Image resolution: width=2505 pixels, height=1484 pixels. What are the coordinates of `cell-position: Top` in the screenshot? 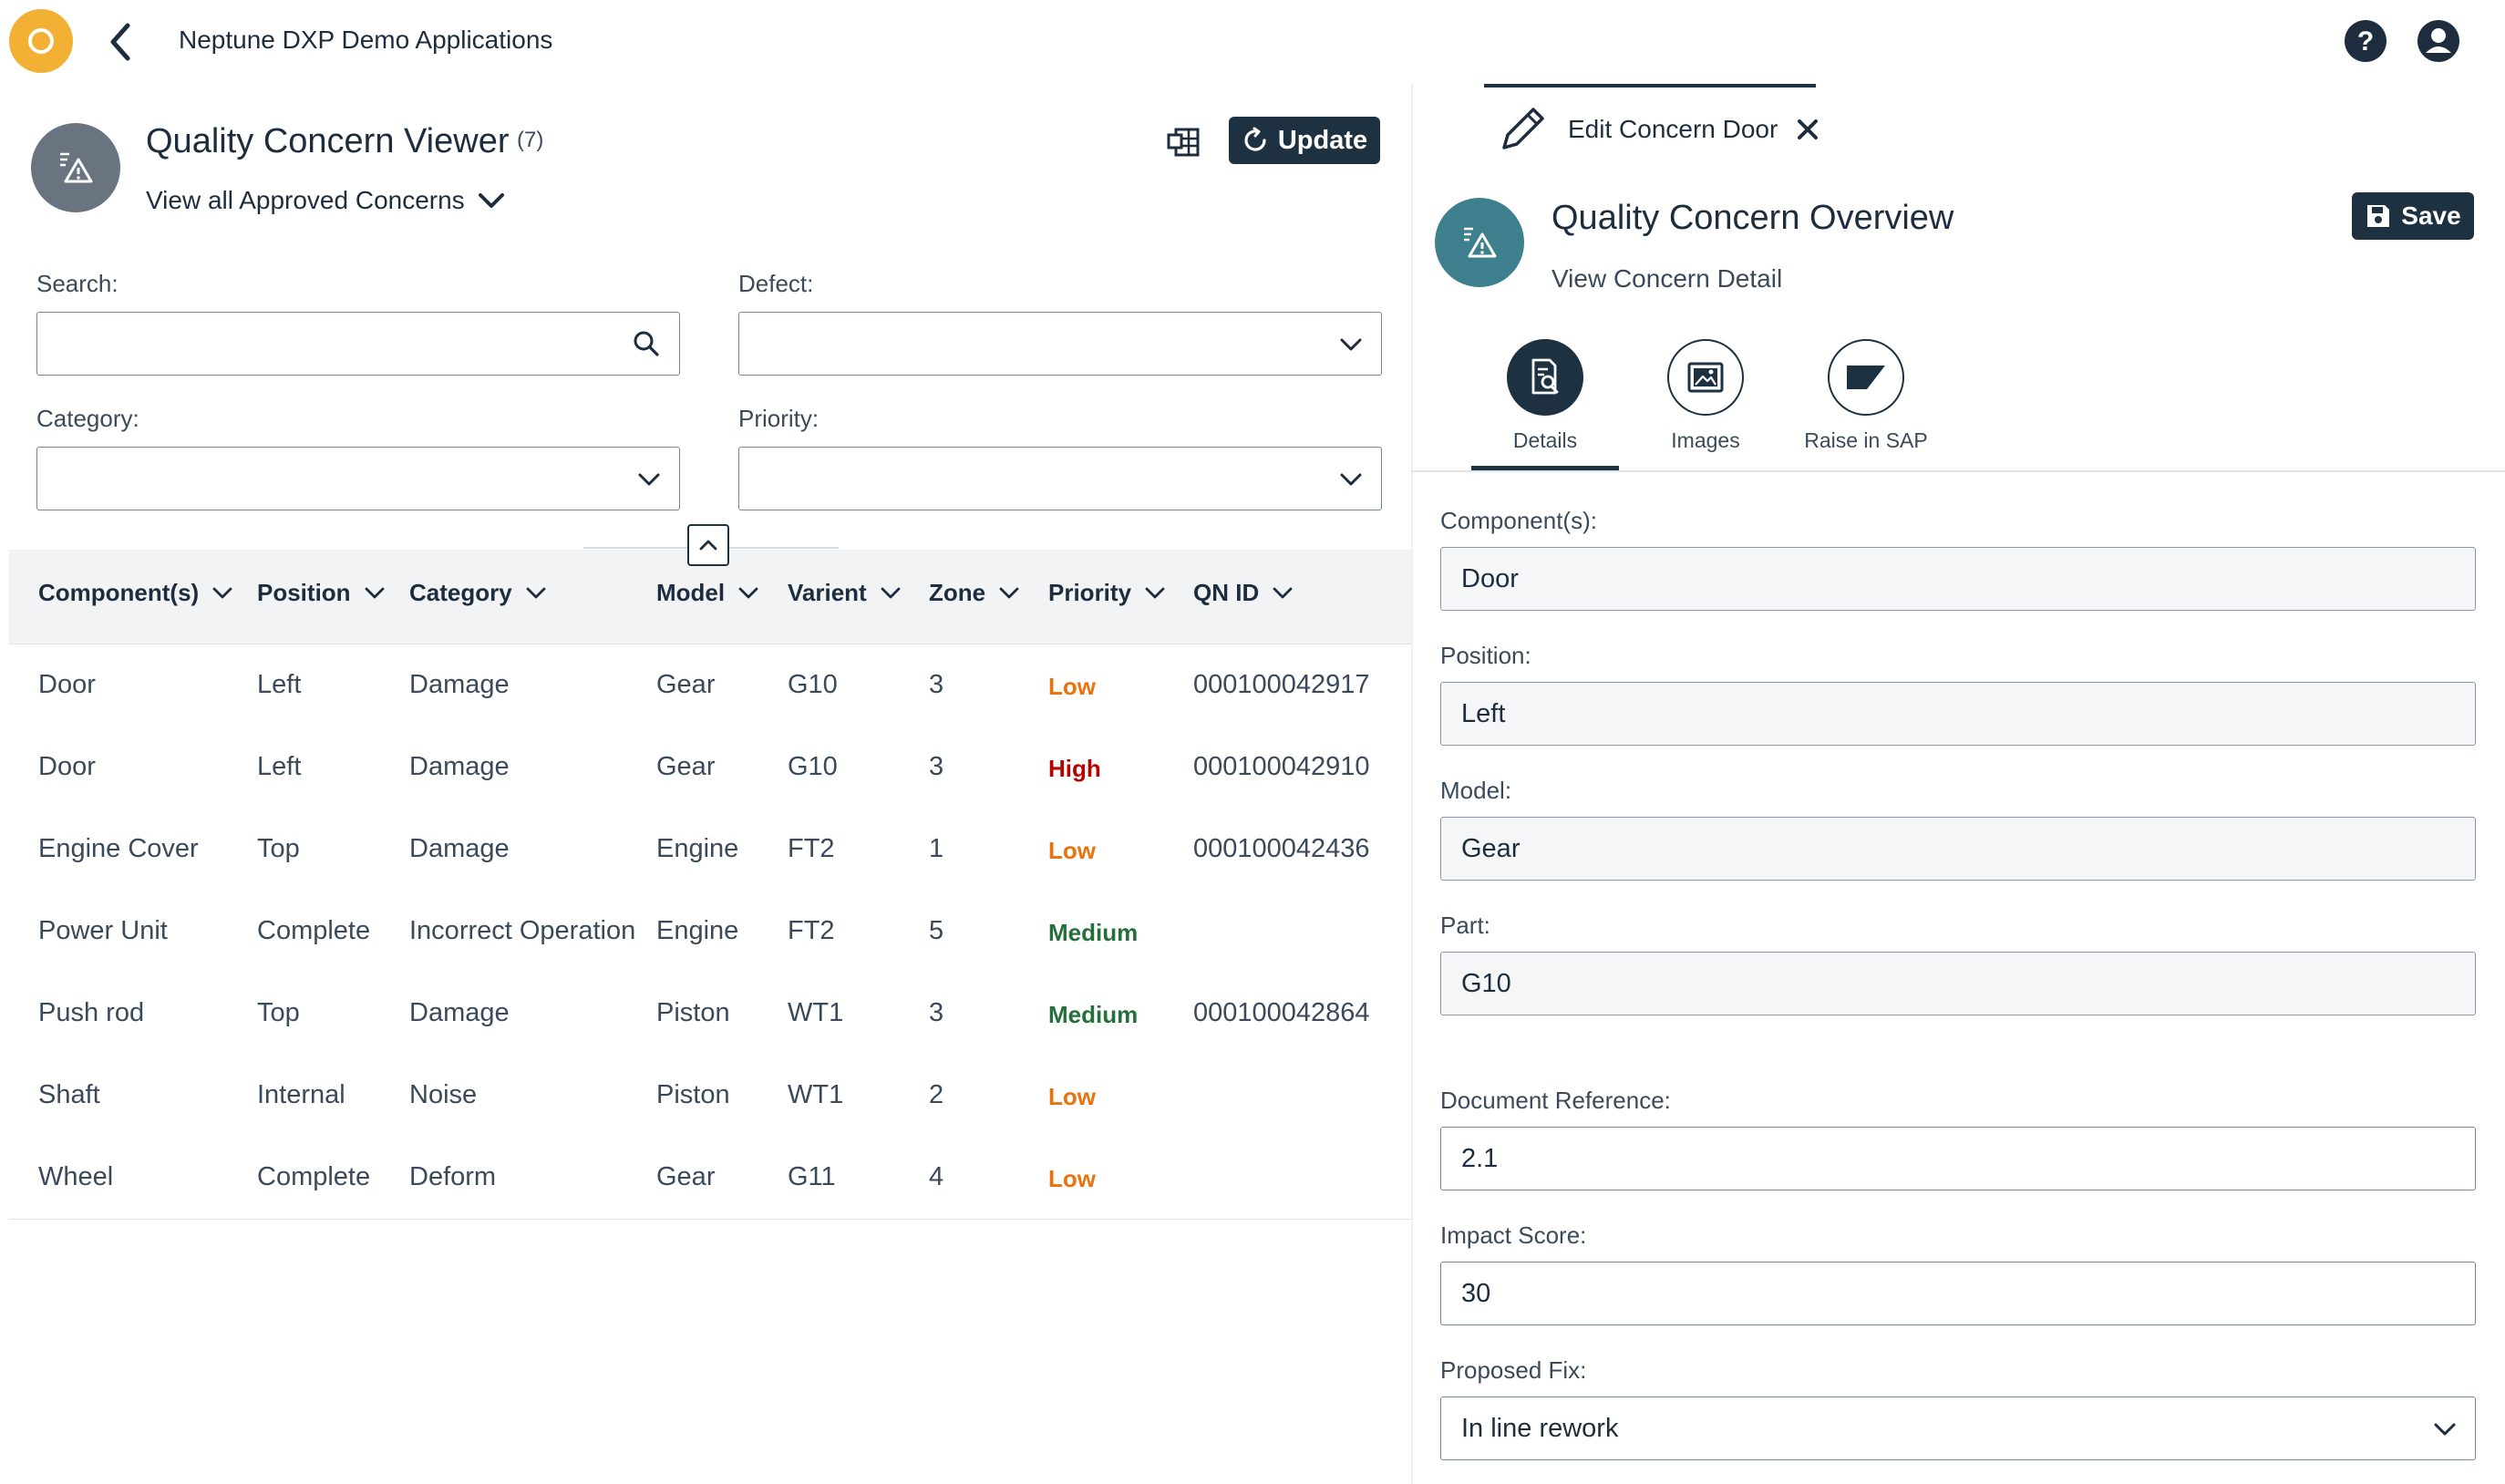 It's located at (278, 1012).